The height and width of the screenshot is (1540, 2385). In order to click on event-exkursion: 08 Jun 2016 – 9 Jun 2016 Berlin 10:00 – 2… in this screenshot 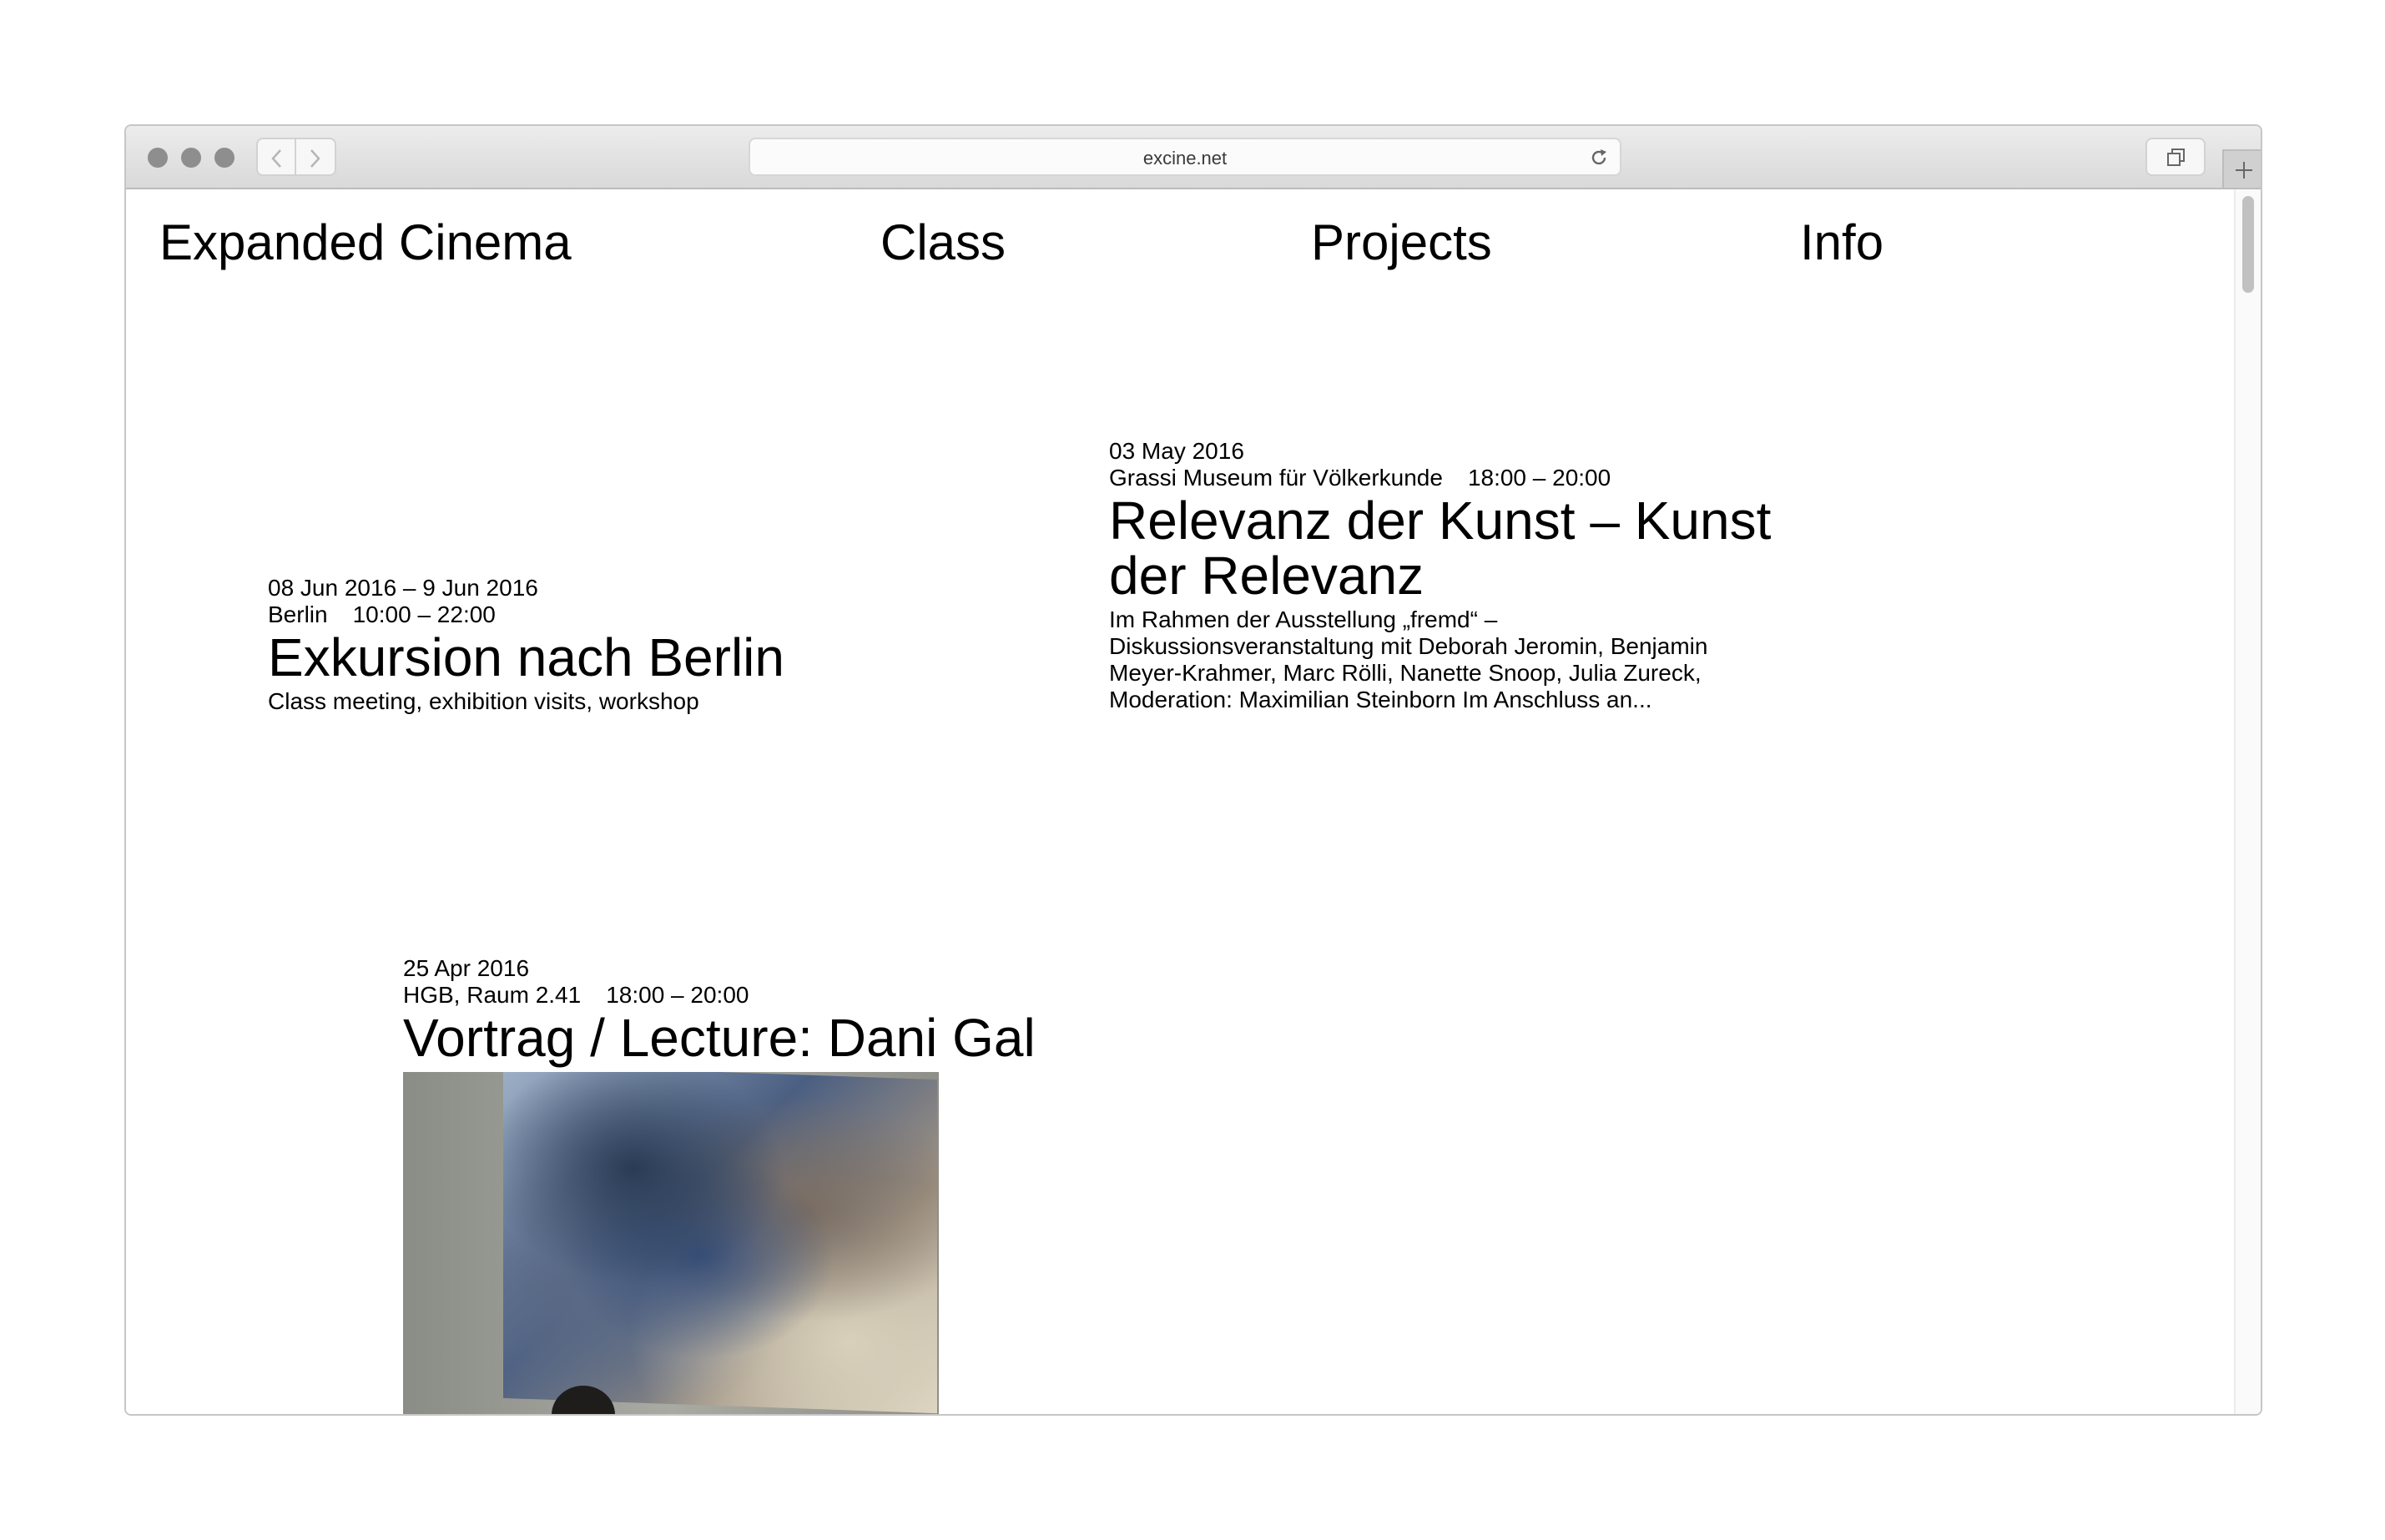, I will do `click(685, 645)`.